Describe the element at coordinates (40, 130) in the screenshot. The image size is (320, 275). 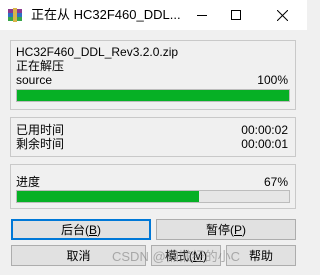
I see `elapsed-time-label: 已用时间` at that location.